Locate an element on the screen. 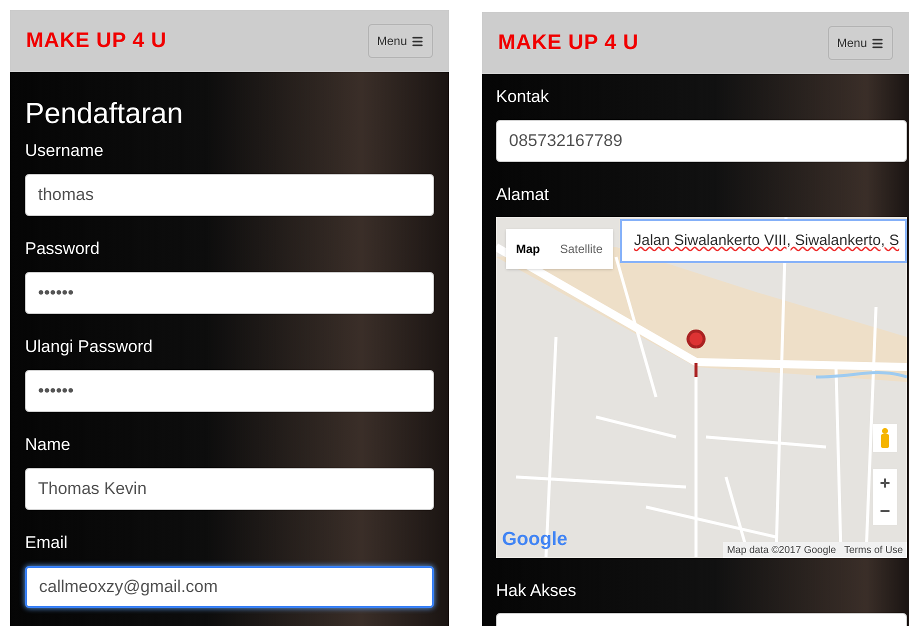  field-label: Password is located at coordinates (63, 249).